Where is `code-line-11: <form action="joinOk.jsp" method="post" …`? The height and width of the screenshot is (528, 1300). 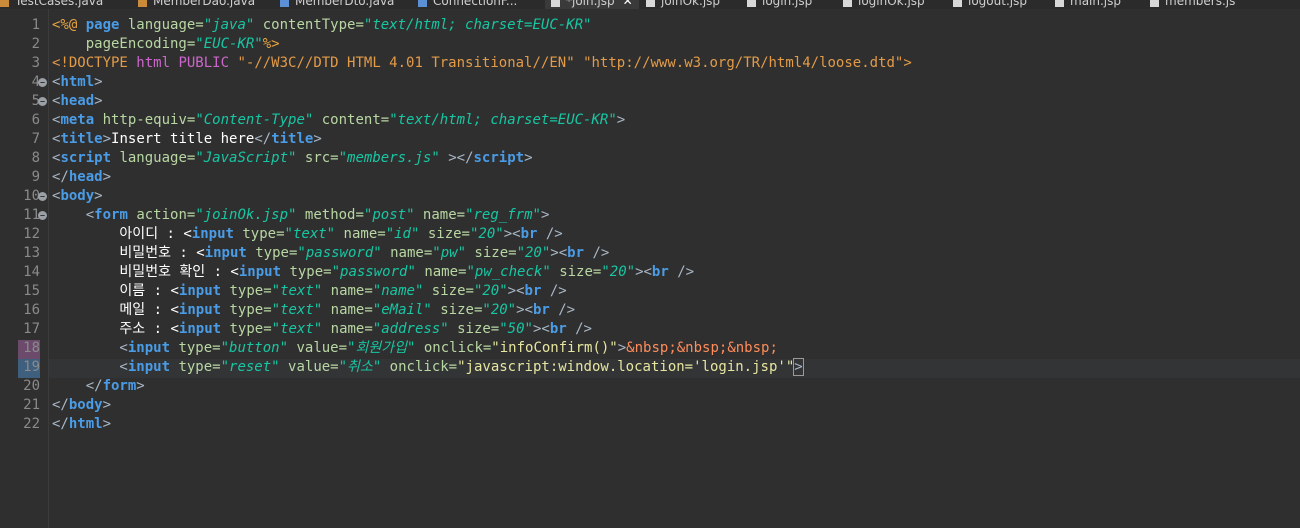 code-line-11: <form action="joinOk.jsp" method="post" … is located at coordinates (301, 215).